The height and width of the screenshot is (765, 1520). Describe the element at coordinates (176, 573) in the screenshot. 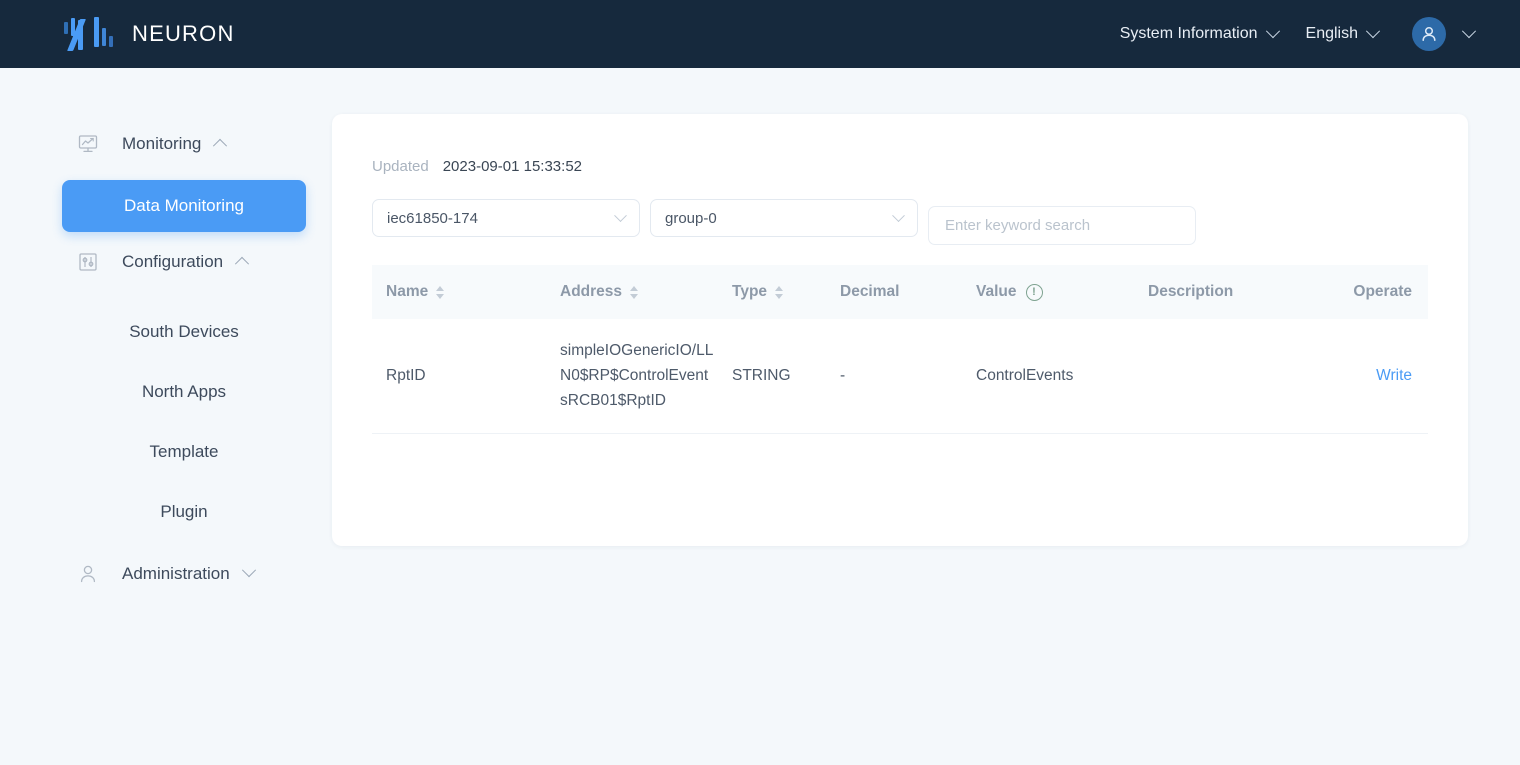

I see `sidebar-group-label: Administration` at that location.